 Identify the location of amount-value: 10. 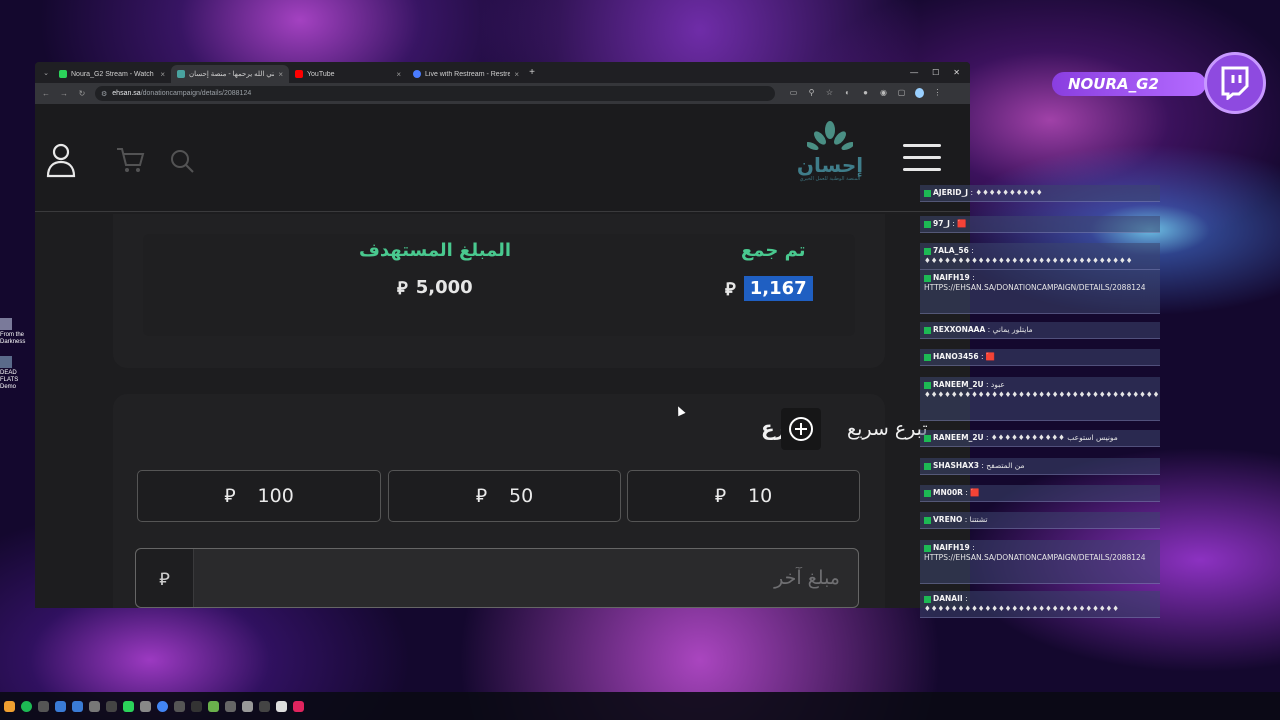
(760, 496).